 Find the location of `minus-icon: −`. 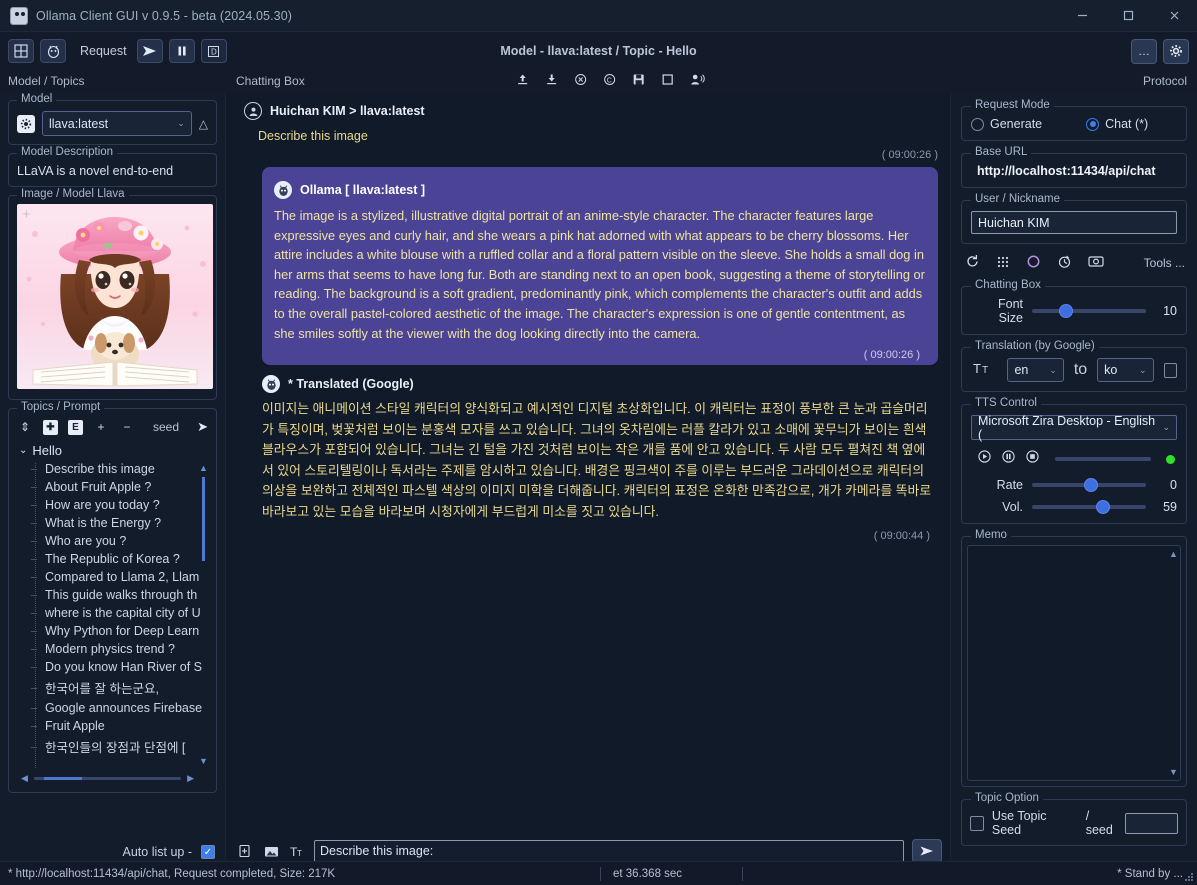

minus-icon: − is located at coordinates (127, 427).